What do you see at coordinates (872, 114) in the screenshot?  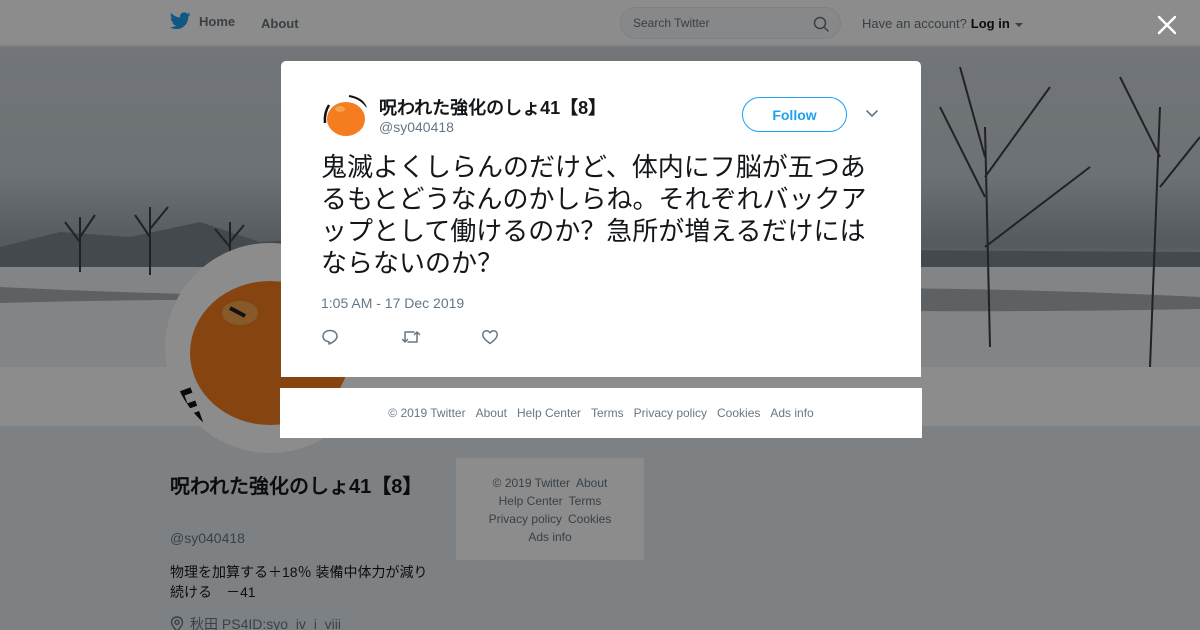 I see `chevron-down-icon` at bounding box center [872, 114].